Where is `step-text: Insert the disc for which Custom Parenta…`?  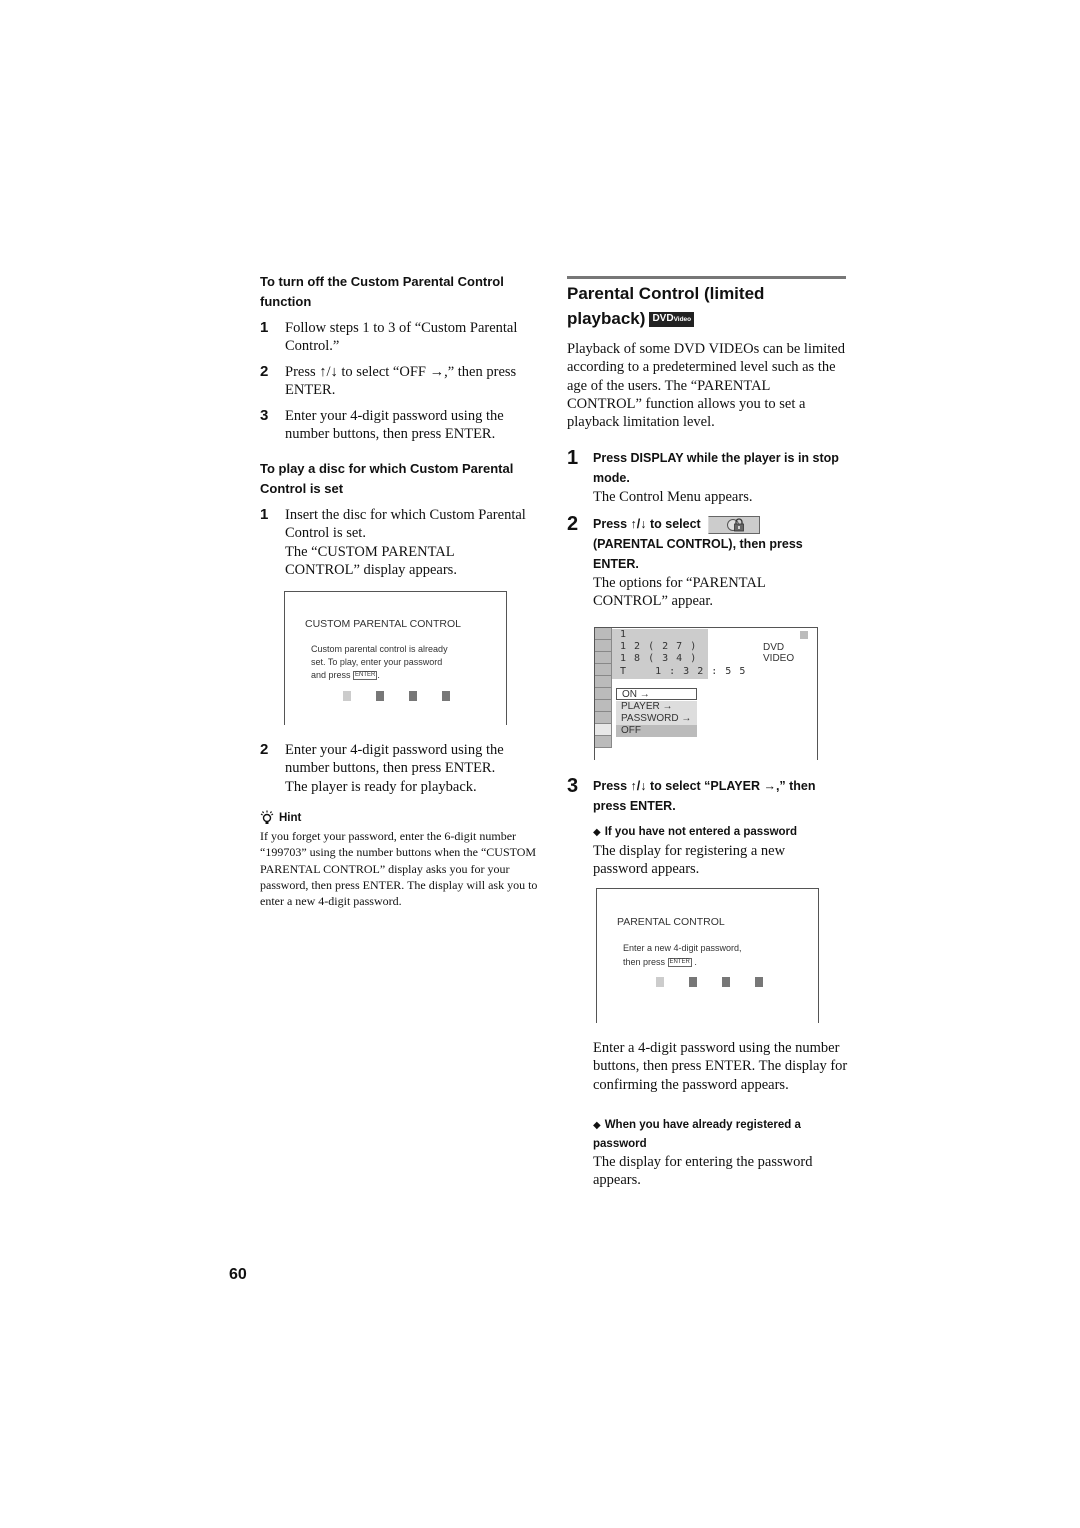
step-text: Insert the disc for which Custom Parenta… is located at coordinates (405, 524).